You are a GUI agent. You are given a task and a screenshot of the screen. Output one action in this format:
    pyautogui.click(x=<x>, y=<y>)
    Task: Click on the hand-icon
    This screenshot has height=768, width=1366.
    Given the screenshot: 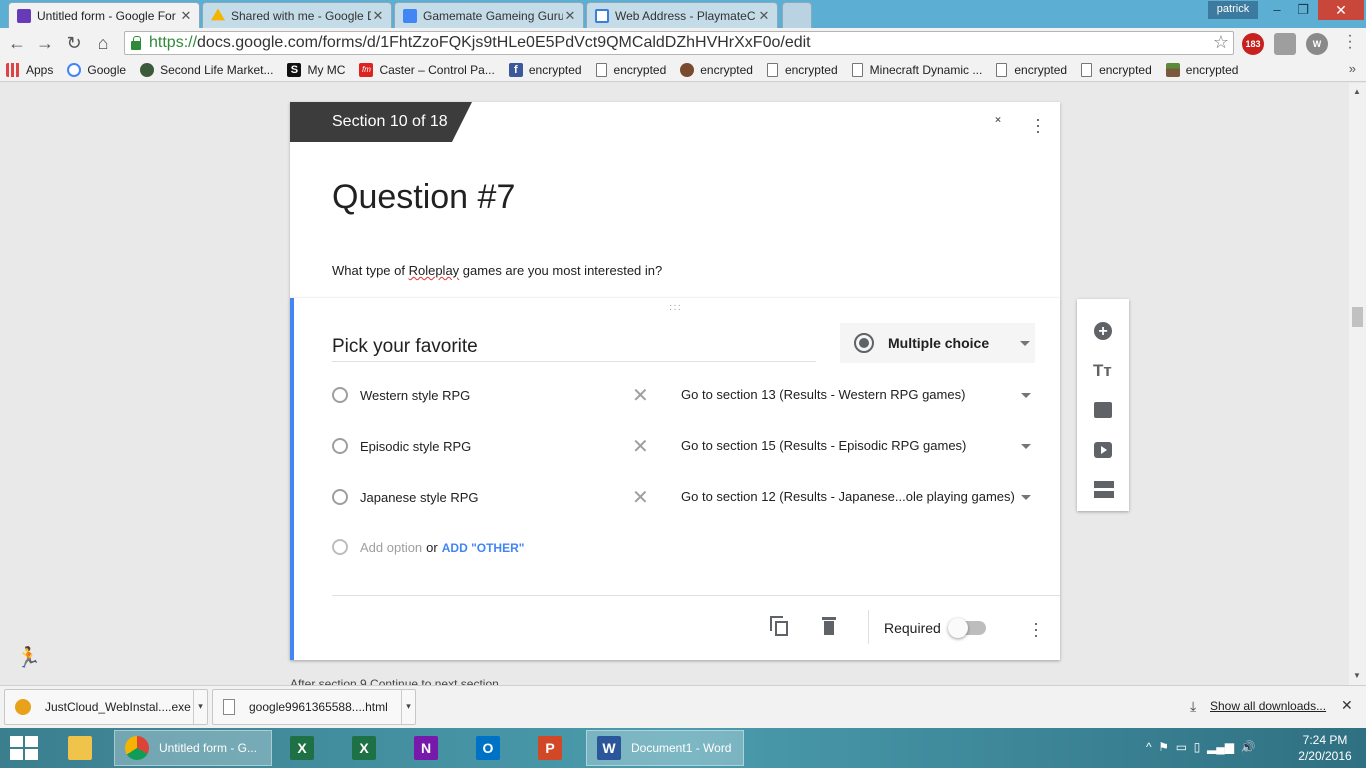 What is the action you would take?
    pyautogui.click(x=147, y=69)
    